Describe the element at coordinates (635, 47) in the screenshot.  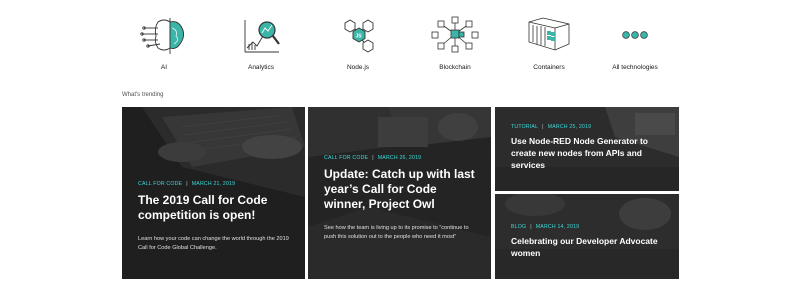
I see `tech-all: All technologies` at that location.